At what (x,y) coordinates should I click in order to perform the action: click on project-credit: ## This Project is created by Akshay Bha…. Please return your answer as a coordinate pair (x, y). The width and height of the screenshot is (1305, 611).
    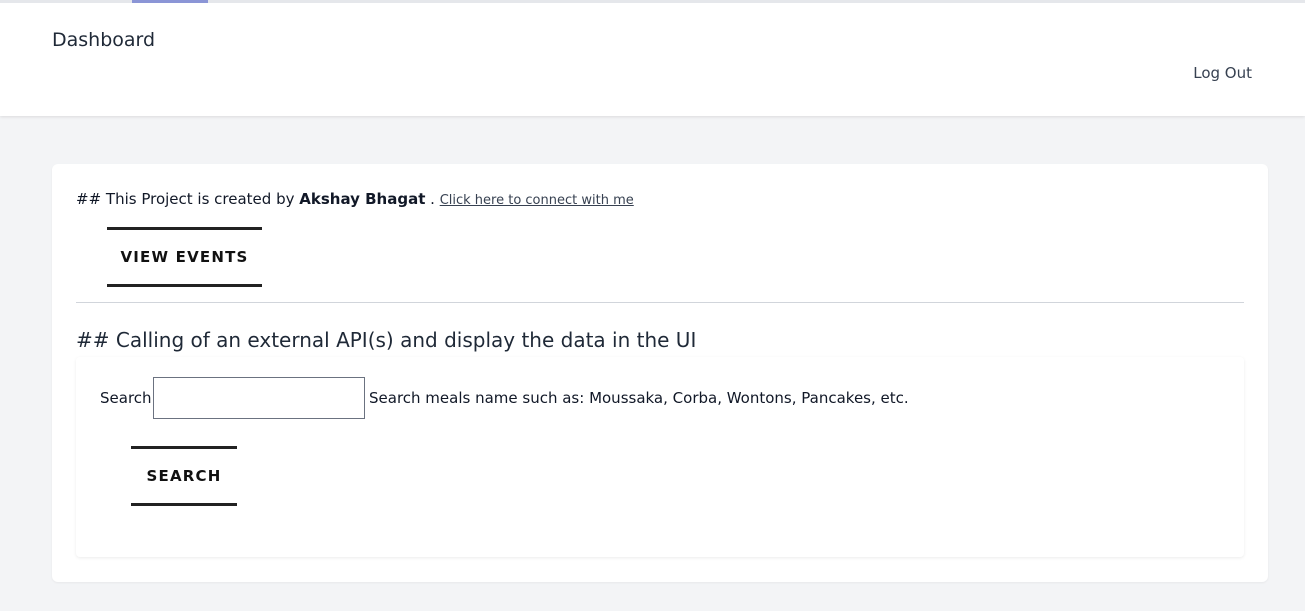
    Looking at the image, I should click on (355, 199).